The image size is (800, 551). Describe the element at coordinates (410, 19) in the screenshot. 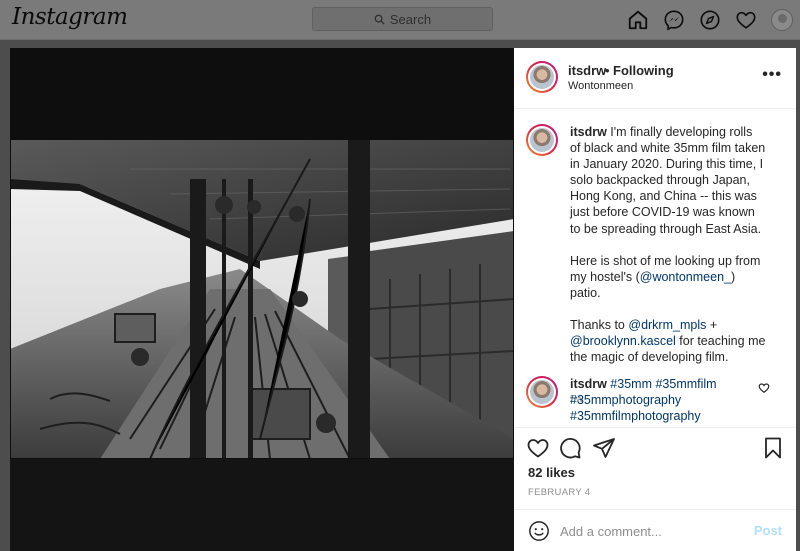

I see `search-placeholder: Search` at that location.